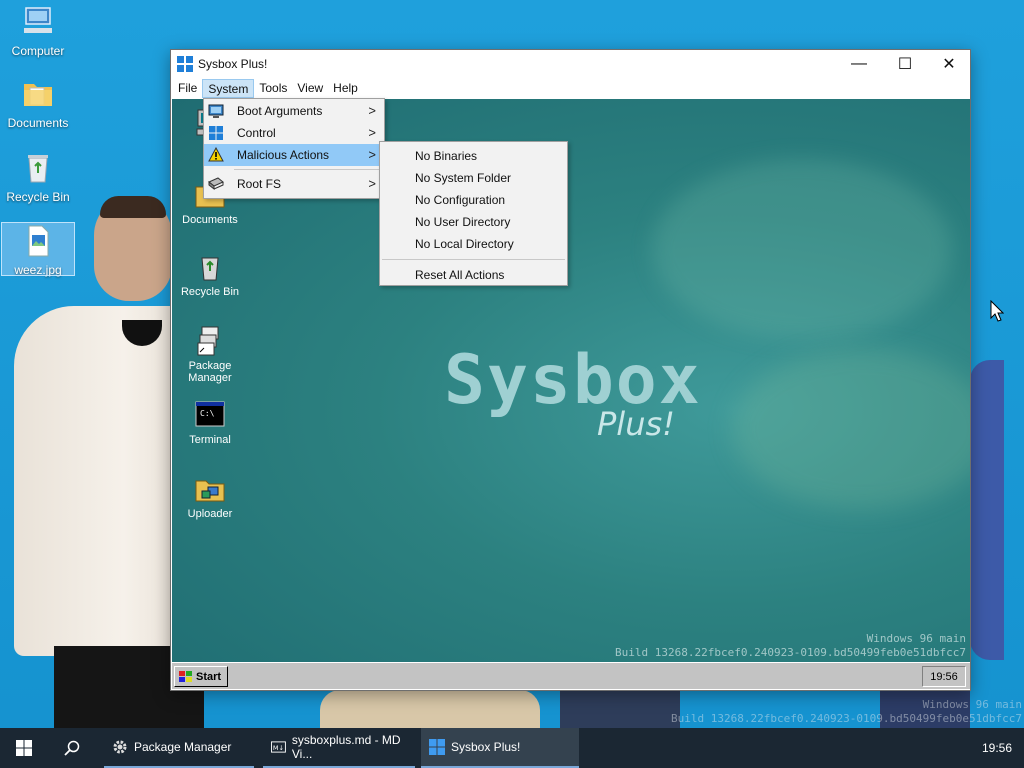 The image size is (1024, 768). I want to click on inner-icon-label: Documents, so click(210, 220).